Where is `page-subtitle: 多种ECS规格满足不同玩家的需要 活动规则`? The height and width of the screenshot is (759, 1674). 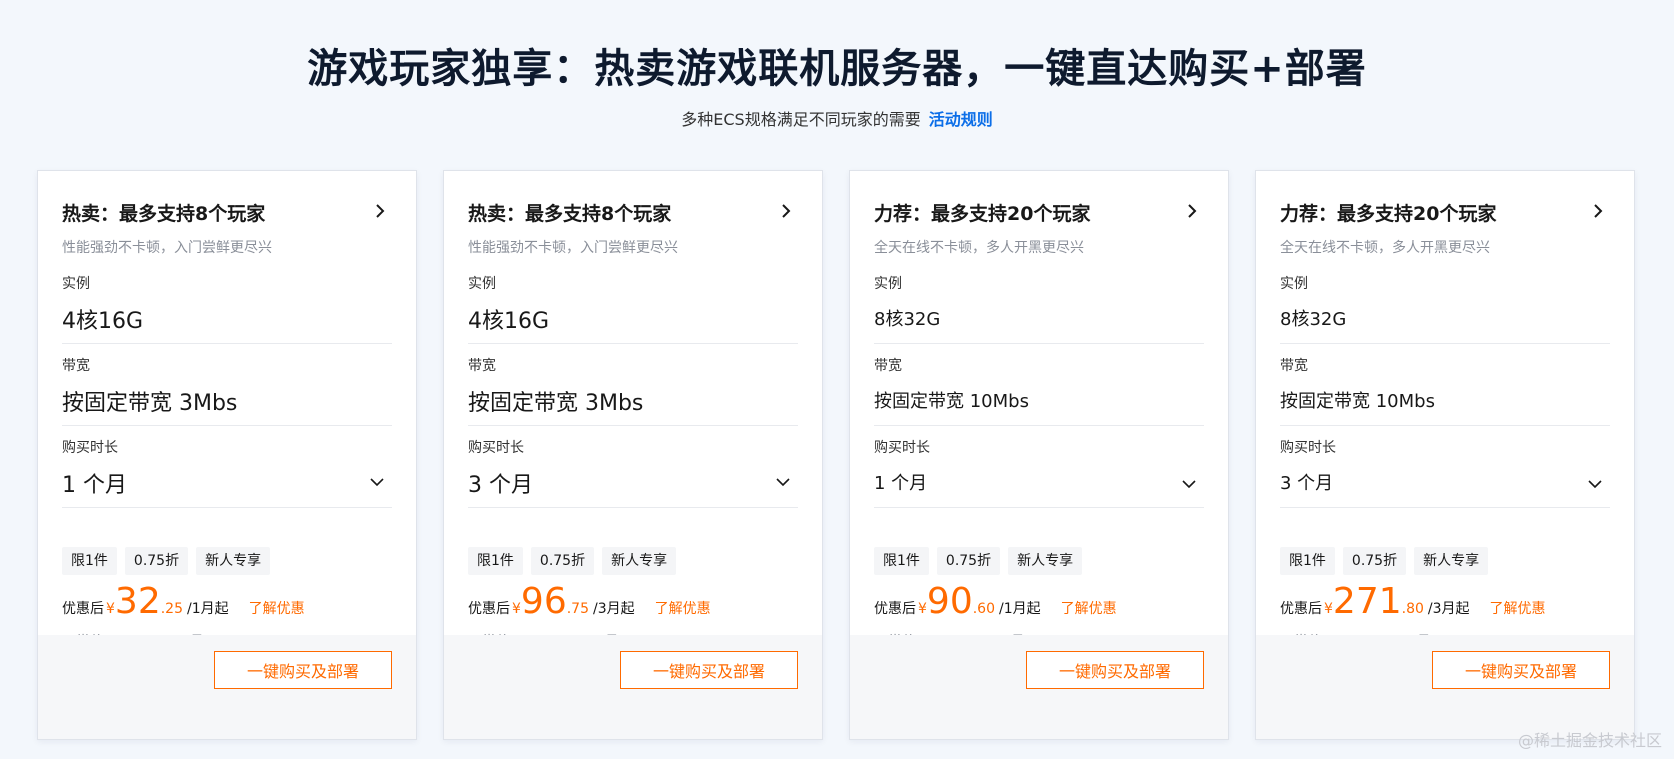
page-subtitle: 多种ECS规格满足不同玩家的需要 活动规则 is located at coordinates (837, 118).